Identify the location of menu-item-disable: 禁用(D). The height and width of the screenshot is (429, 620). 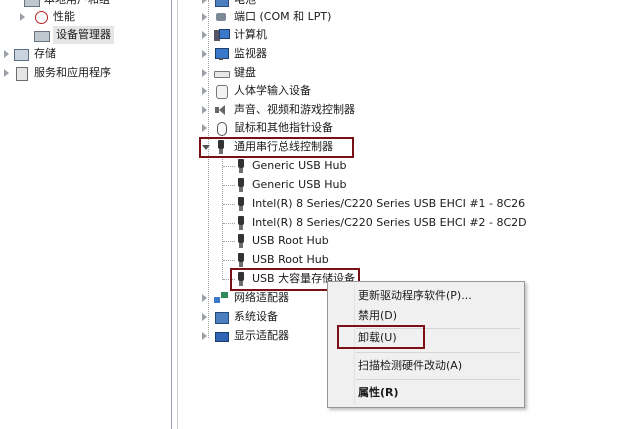
(425, 316).